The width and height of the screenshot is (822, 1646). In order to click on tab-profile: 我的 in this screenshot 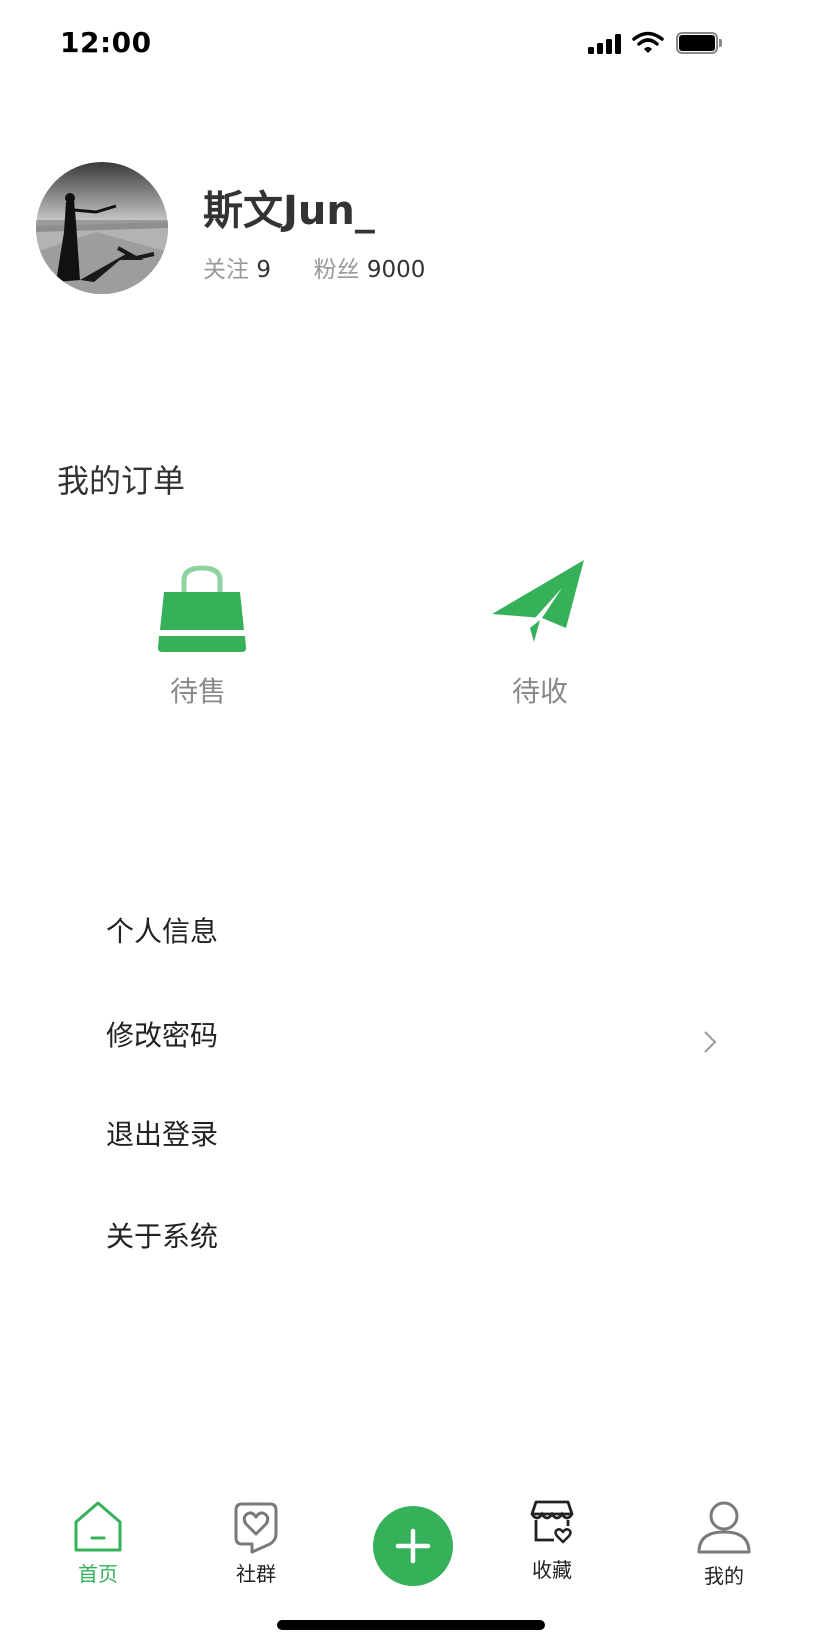, I will do `click(724, 1552)`.